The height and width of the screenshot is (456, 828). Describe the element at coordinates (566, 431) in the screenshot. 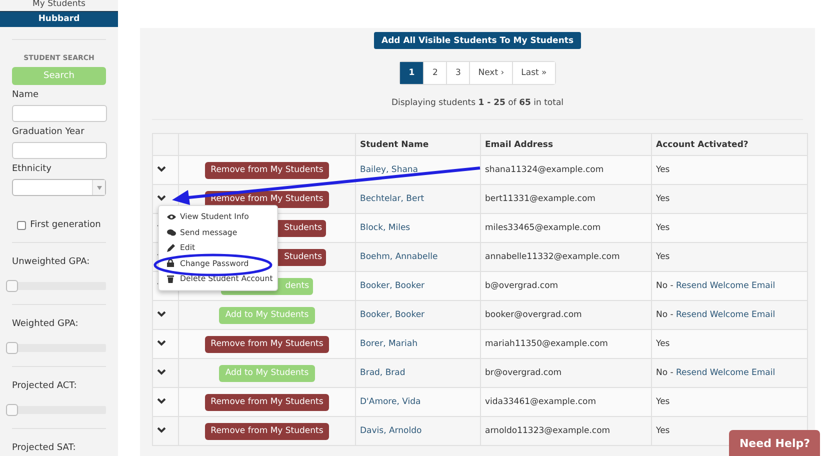

I see `email-cell: arnoldo11323@example.com` at that location.